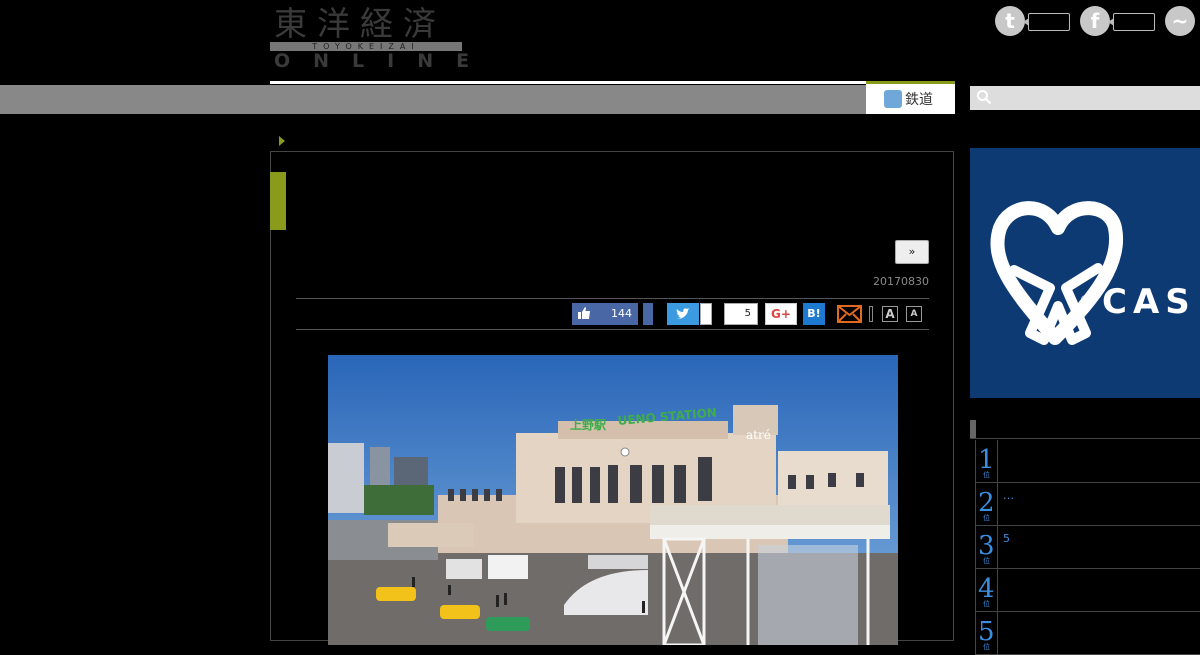 The width and height of the screenshot is (1200, 655). I want to click on search-bar, so click(1085, 98).